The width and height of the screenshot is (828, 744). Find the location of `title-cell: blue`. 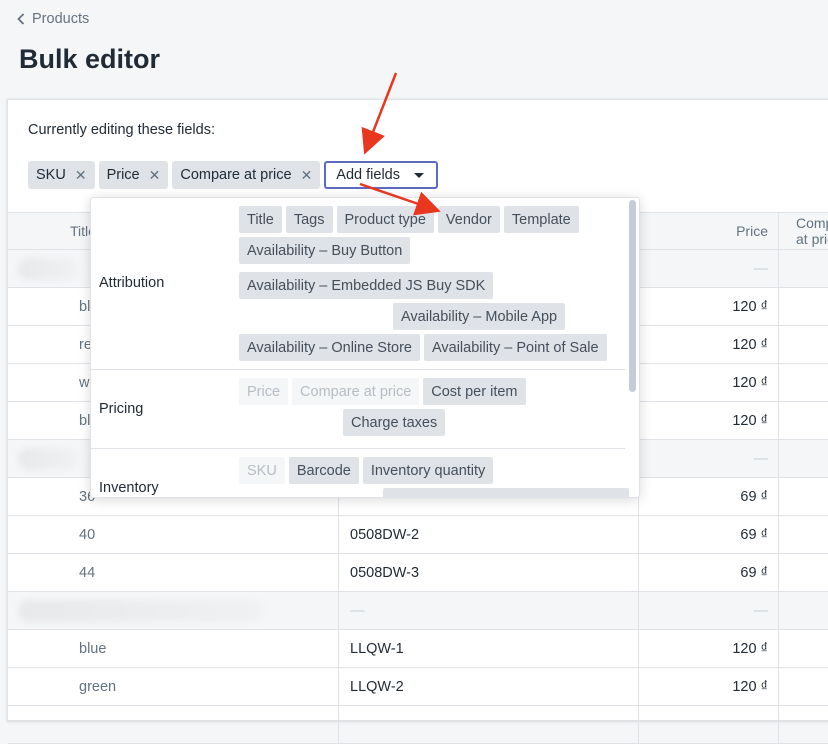

title-cell: blue is located at coordinates (173, 648).